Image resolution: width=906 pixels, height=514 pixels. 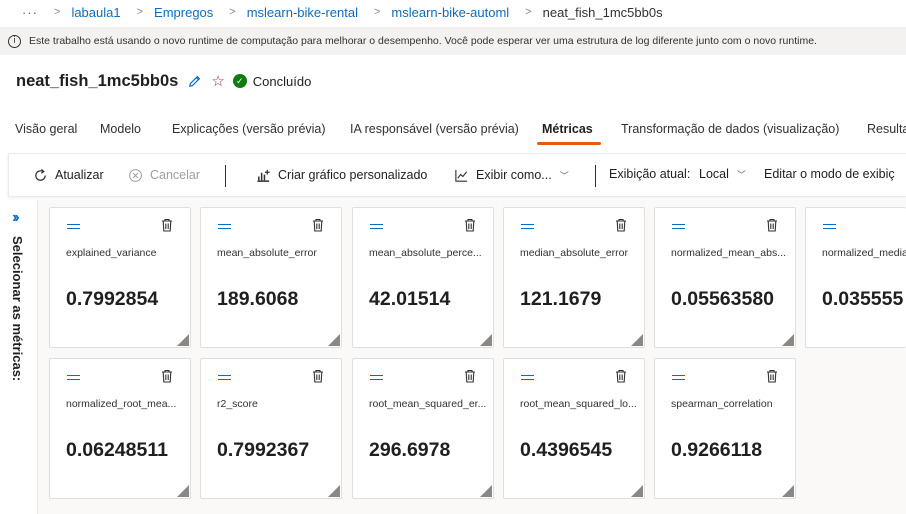 I want to click on breadcrumb-item-current: neat_fish_1mc5bb0s, so click(x=602, y=12).